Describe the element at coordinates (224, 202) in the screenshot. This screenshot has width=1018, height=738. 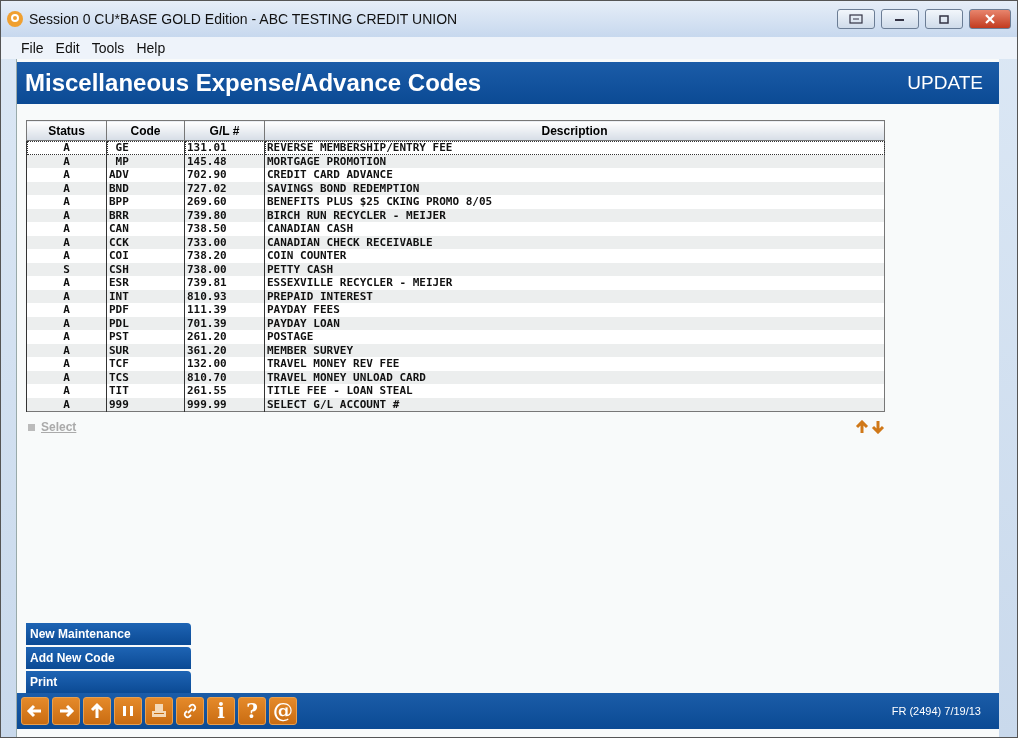
I see `table-cell: 269.60` at that location.